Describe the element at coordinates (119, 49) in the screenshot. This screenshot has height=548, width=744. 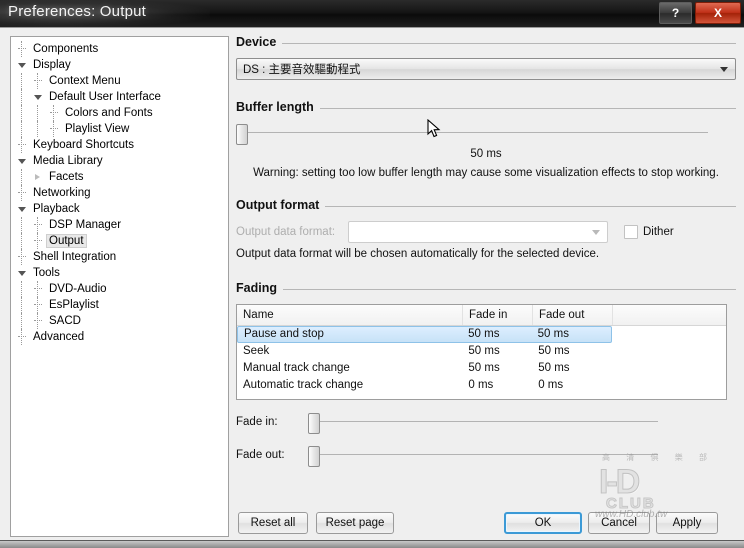
I see `sidebar-item-components: Components` at that location.